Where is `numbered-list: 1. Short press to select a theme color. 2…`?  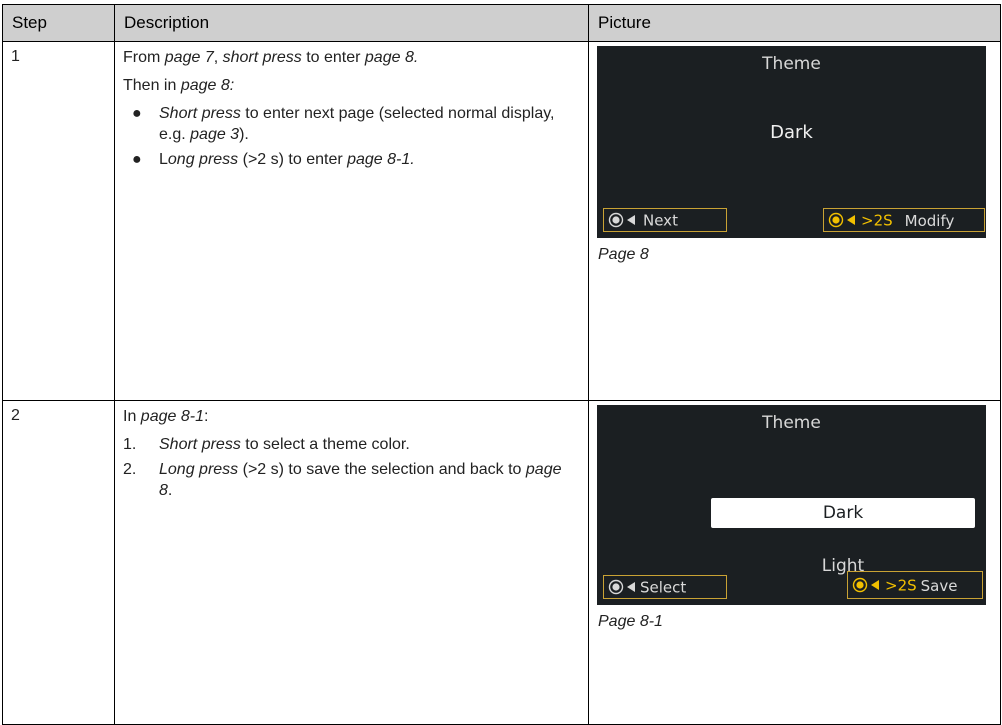 numbered-list: 1. Short press to select a theme color. 2… is located at coordinates (348, 467).